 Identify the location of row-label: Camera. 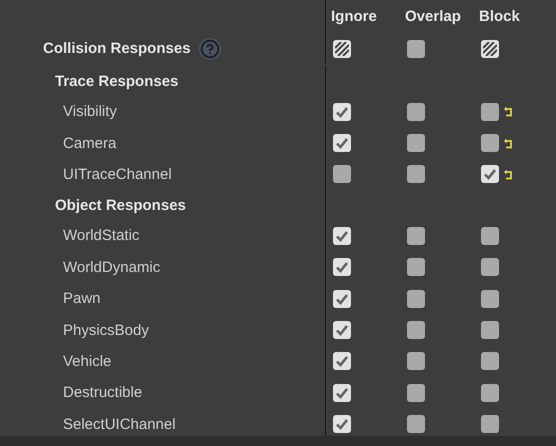
(89, 143).